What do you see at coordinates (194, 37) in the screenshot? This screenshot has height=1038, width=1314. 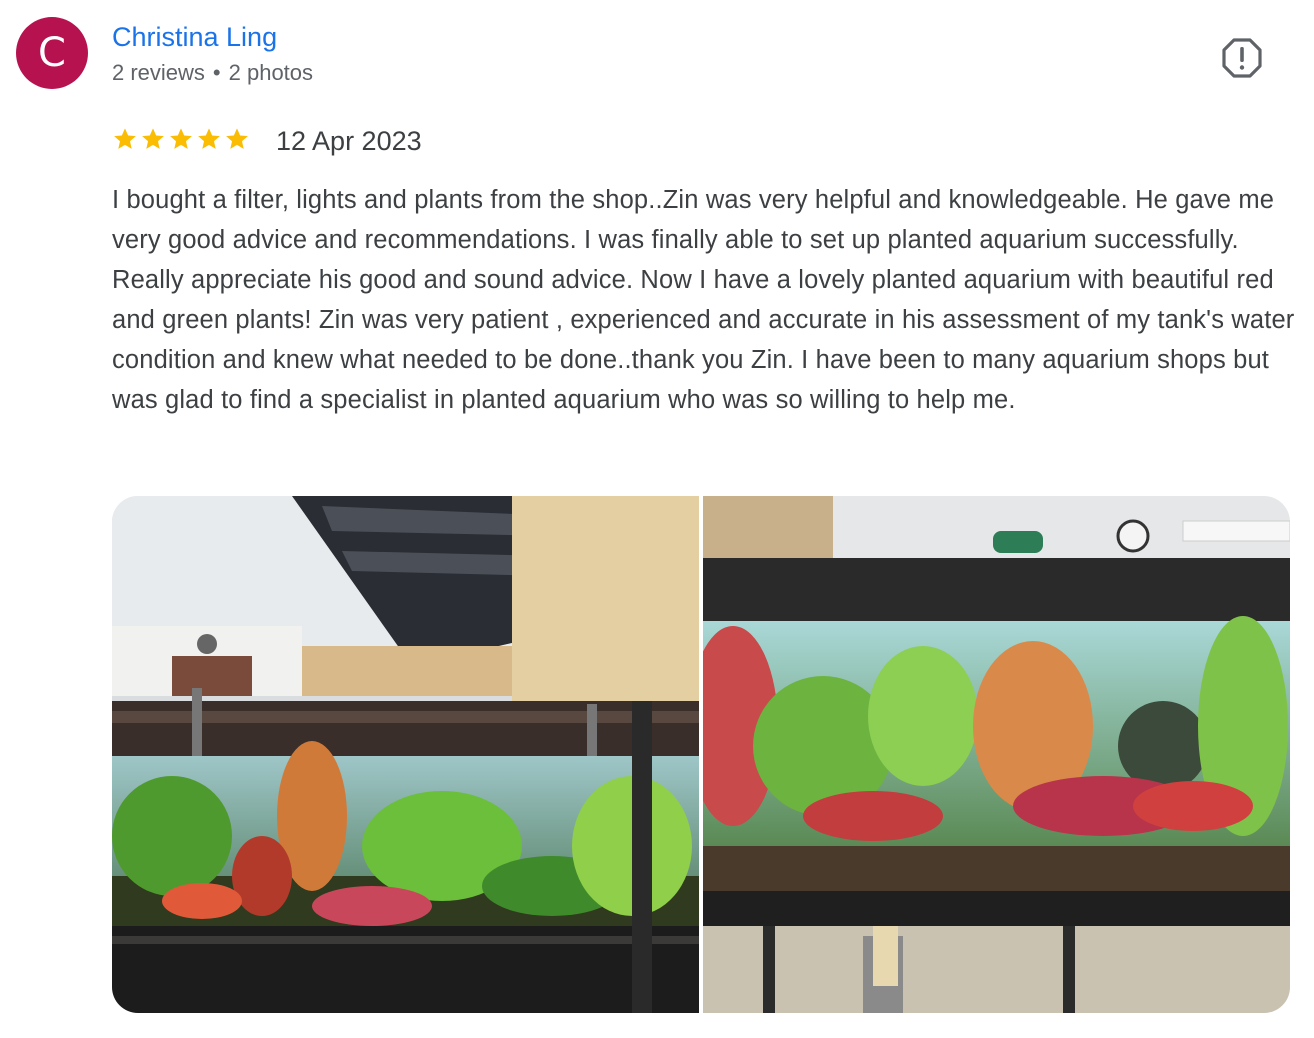 I see `reviewer-name: Christina Ling` at bounding box center [194, 37].